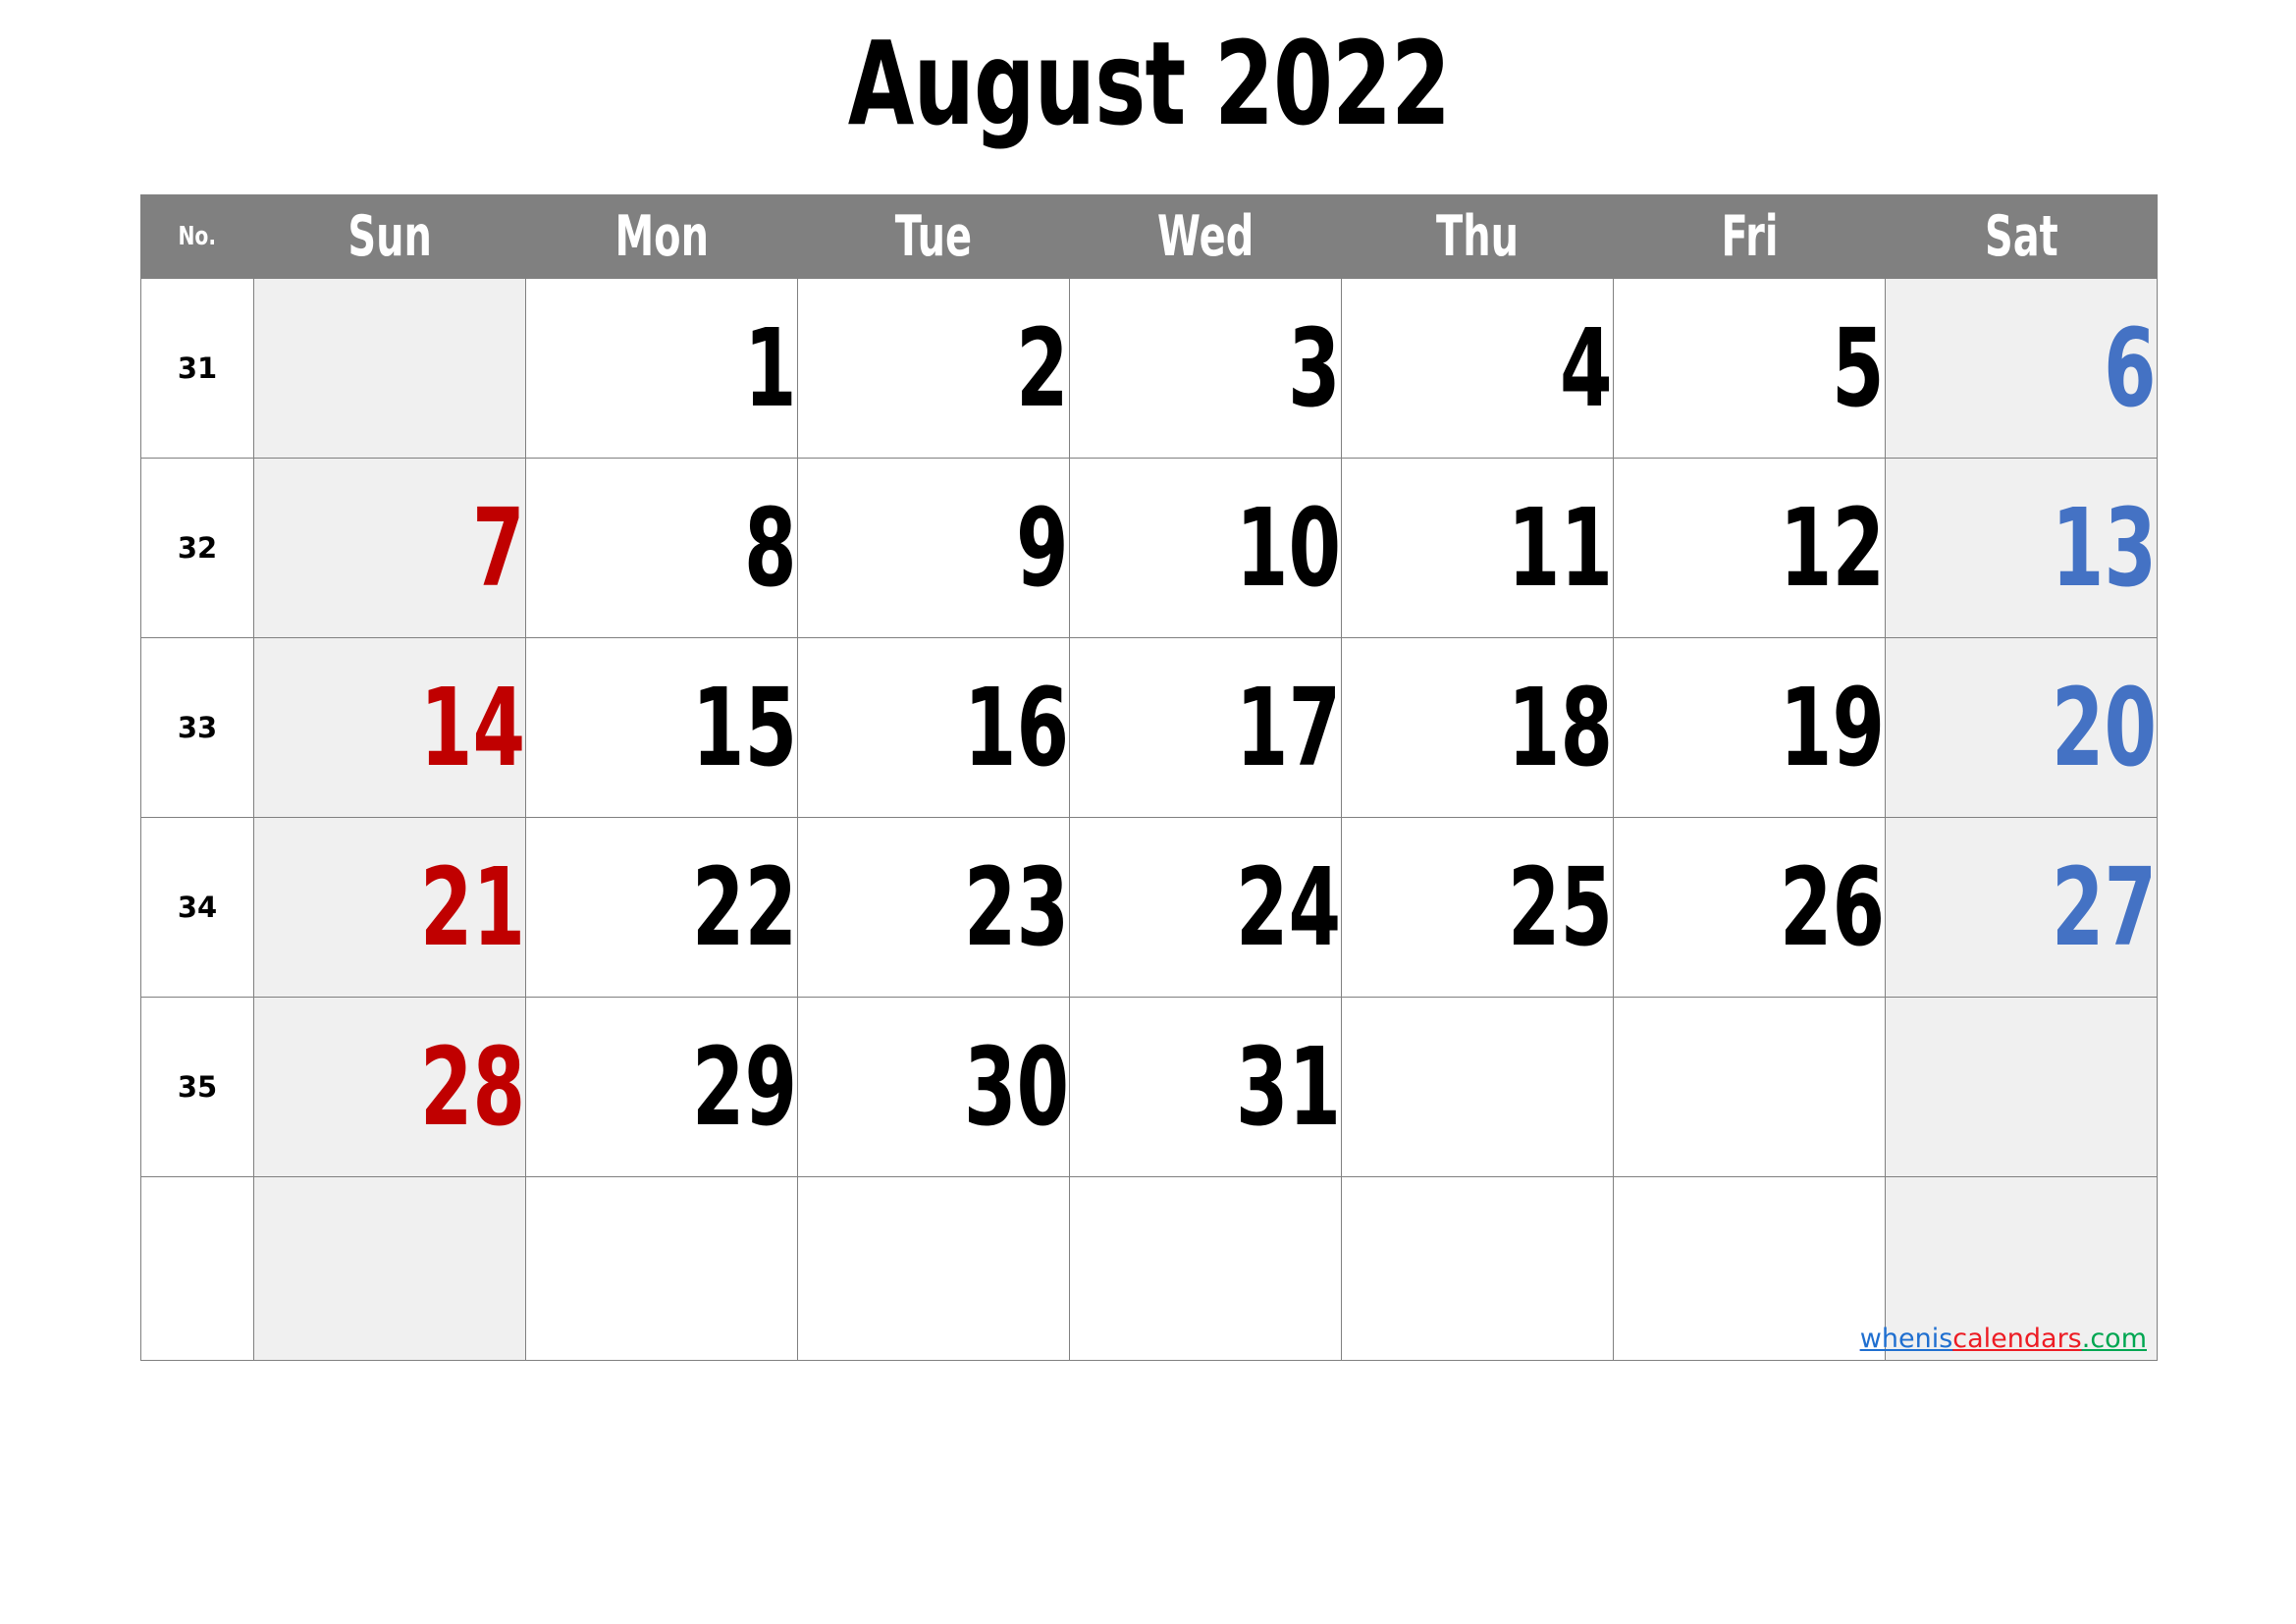  I want to click on day-number: 9, so click(1043, 548).